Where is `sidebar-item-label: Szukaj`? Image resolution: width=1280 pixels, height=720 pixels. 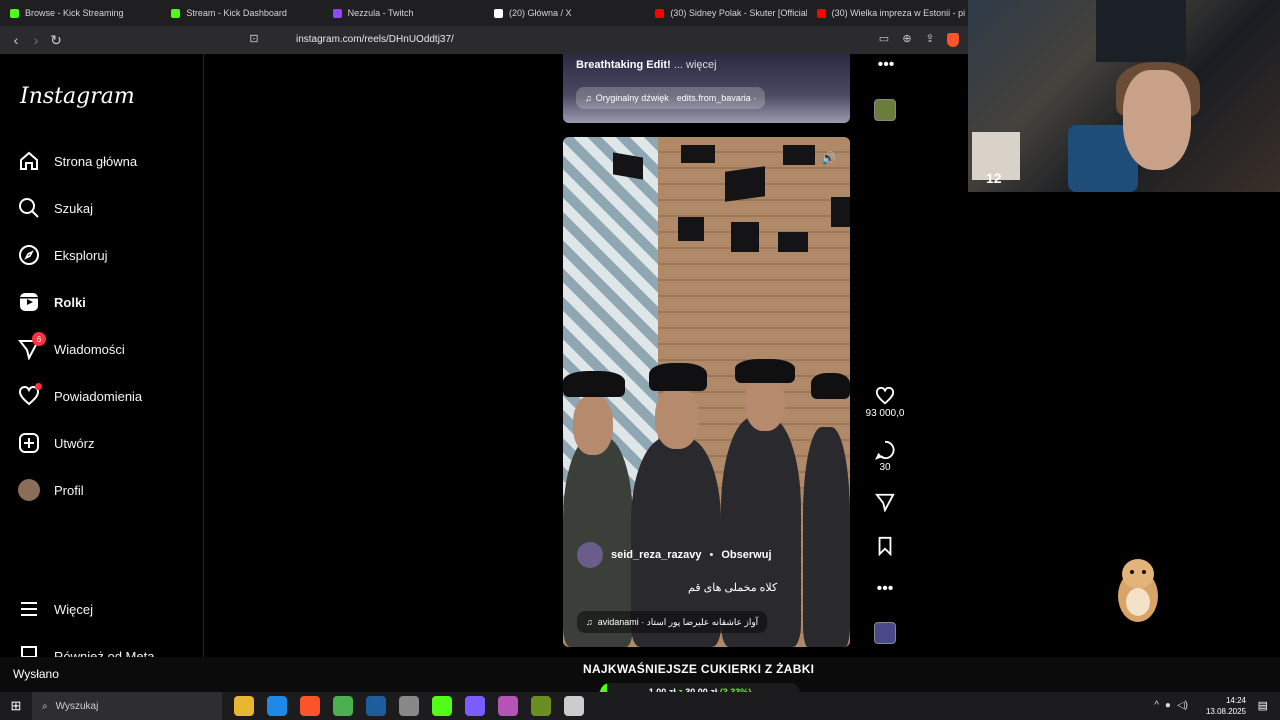 sidebar-item-label: Szukaj is located at coordinates (74, 208).